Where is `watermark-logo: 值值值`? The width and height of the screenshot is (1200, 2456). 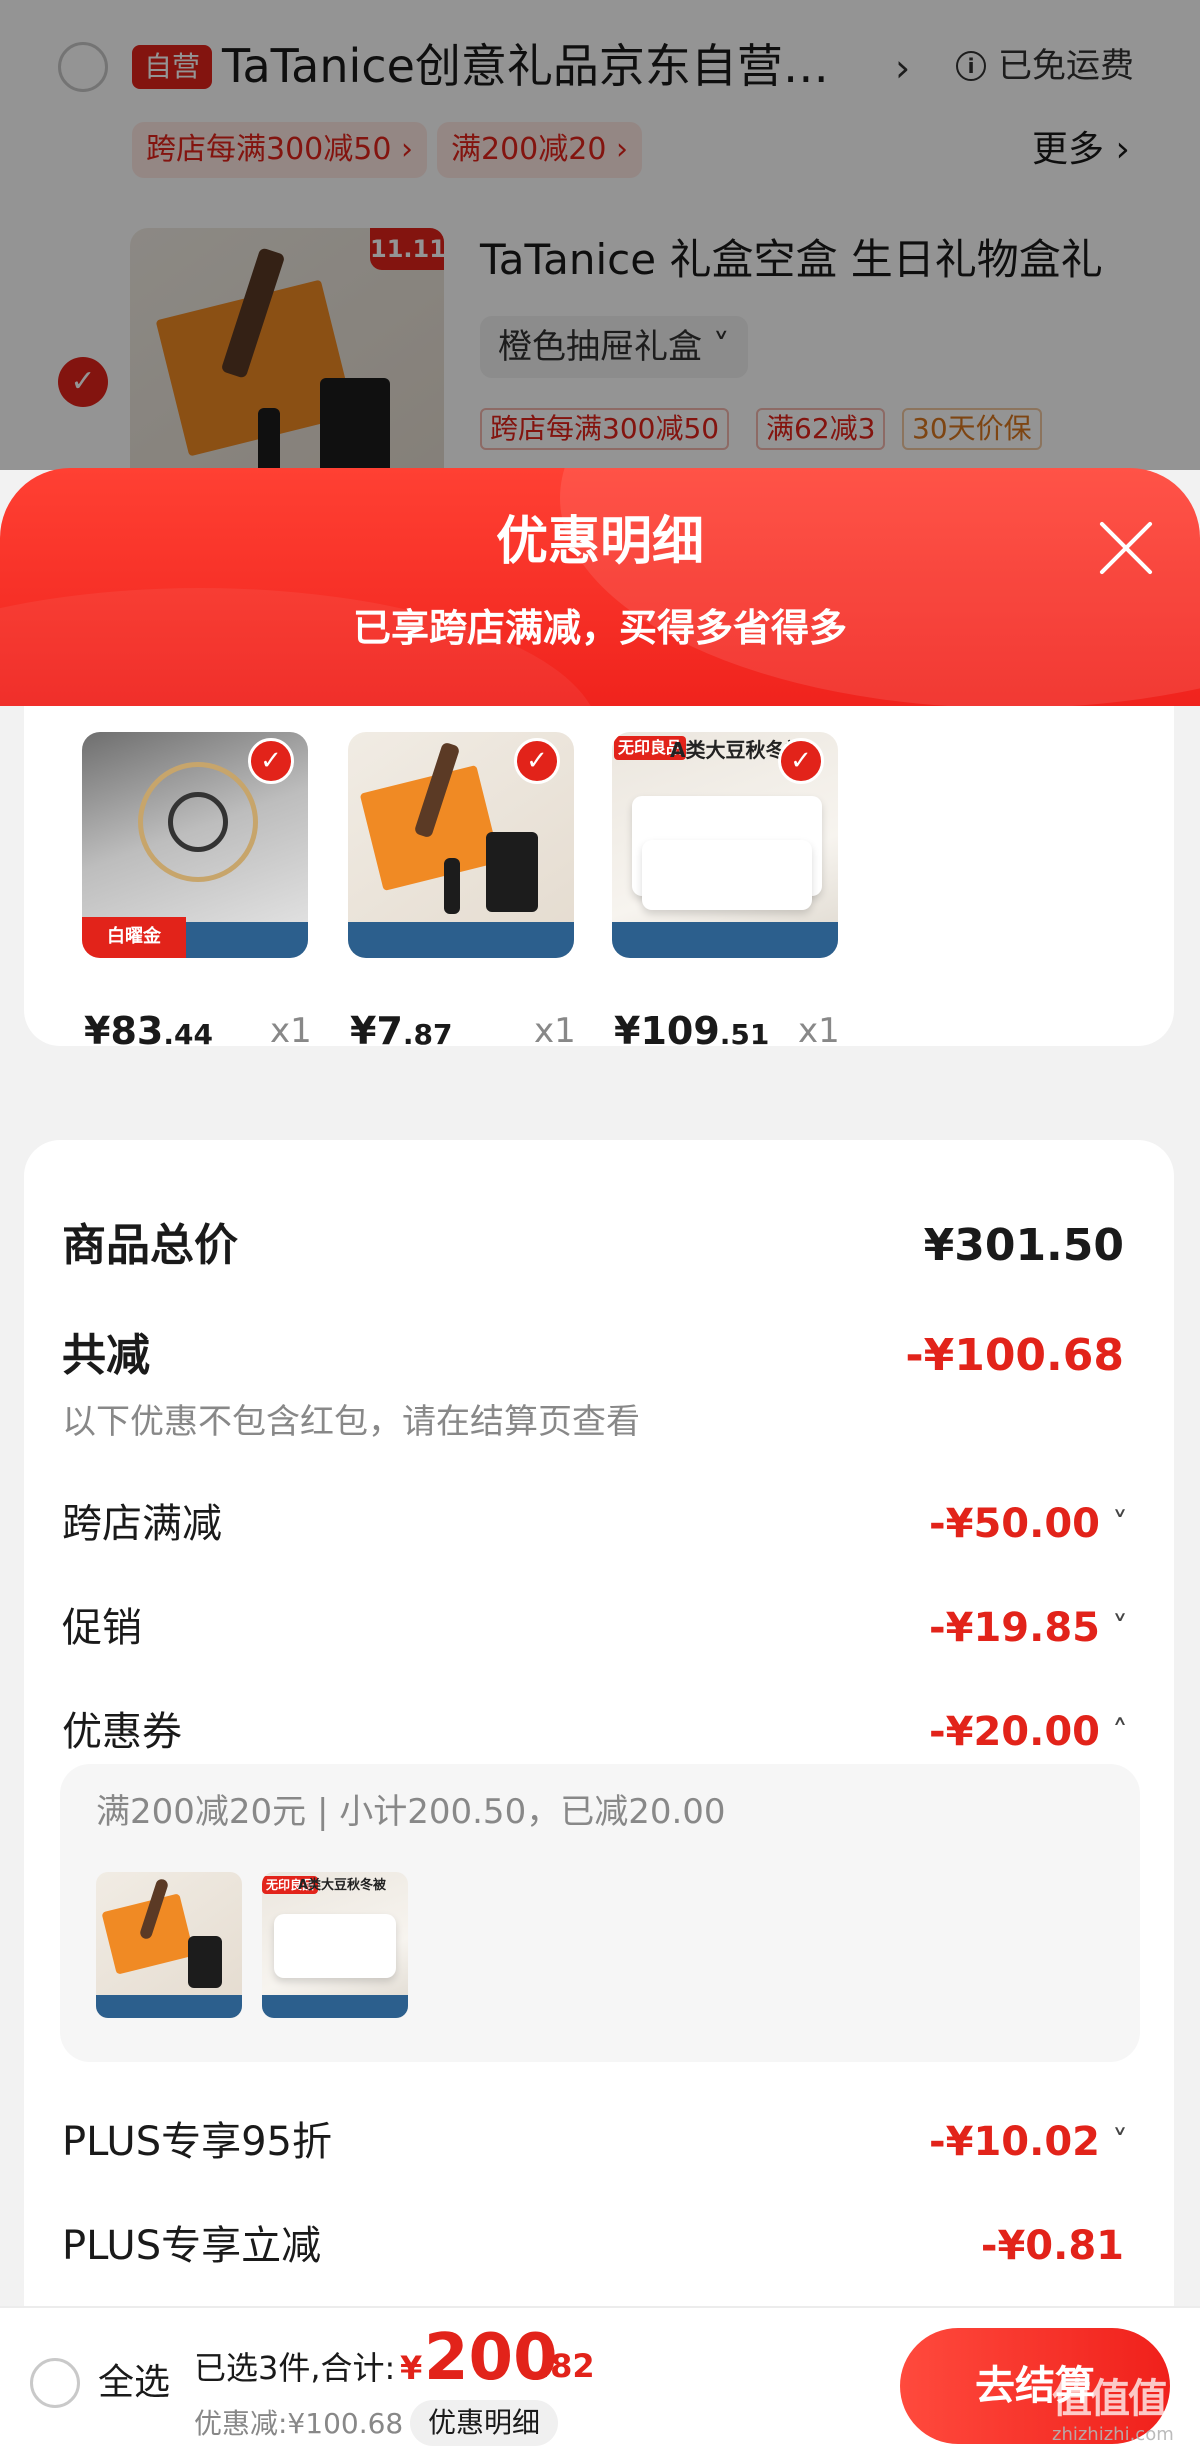 watermark-logo: 值值值 is located at coordinates (1110, 2399).